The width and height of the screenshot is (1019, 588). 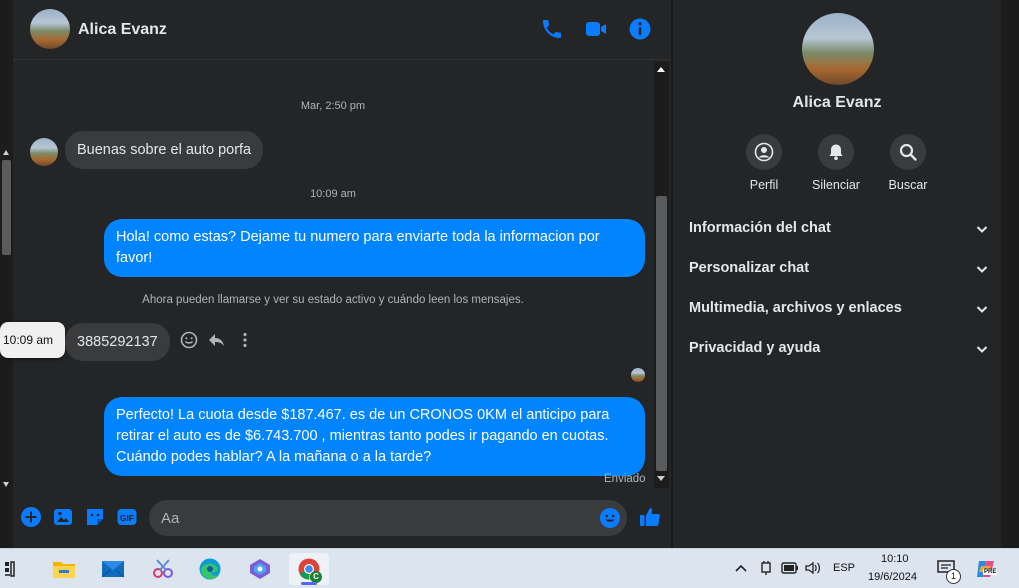 What do you see at coordinates (44, 152) in the screenshot?
I see `sender-avatar` at bounding box center [44, 152].